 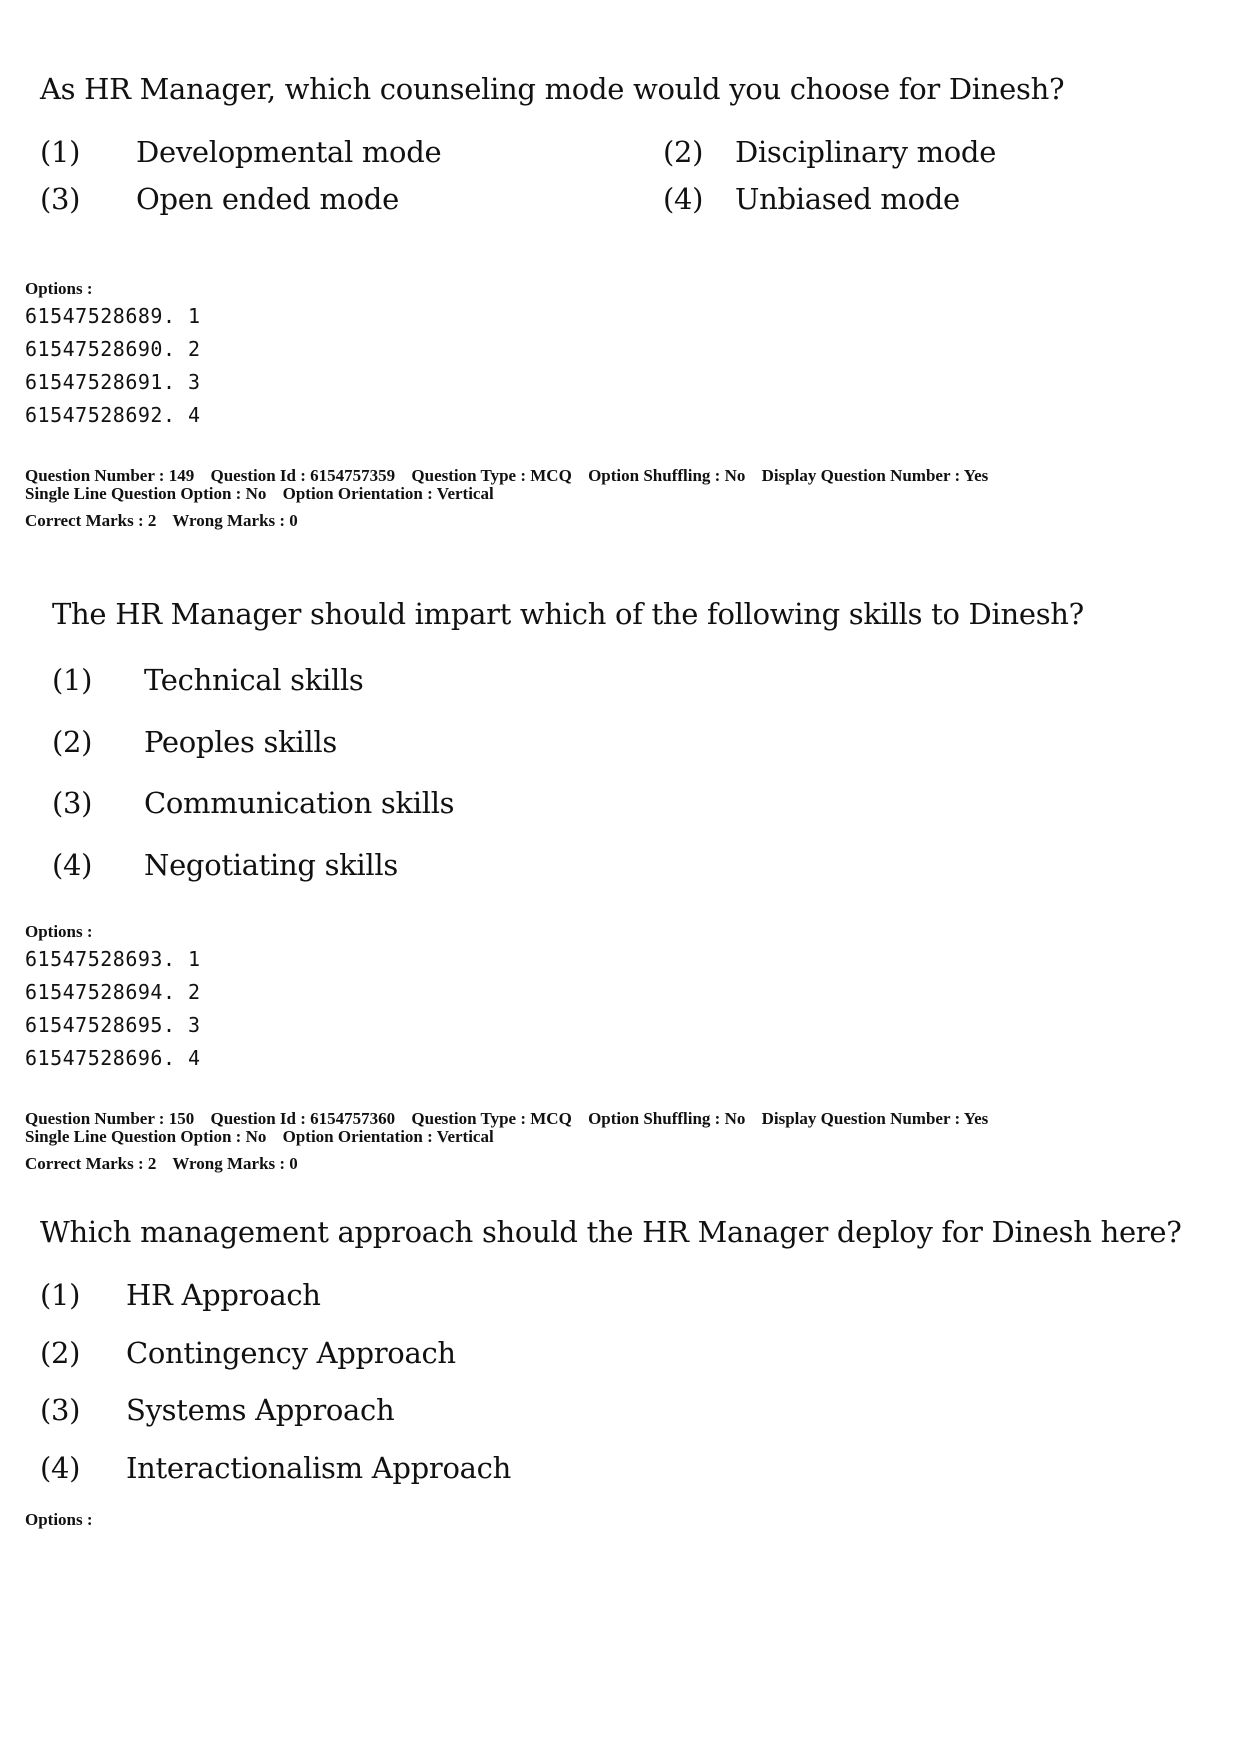 What do you see at coordinates (289, 152) in the screenshot?
I see `choice-text: Developmental mode` at bounding box center [289, 152].